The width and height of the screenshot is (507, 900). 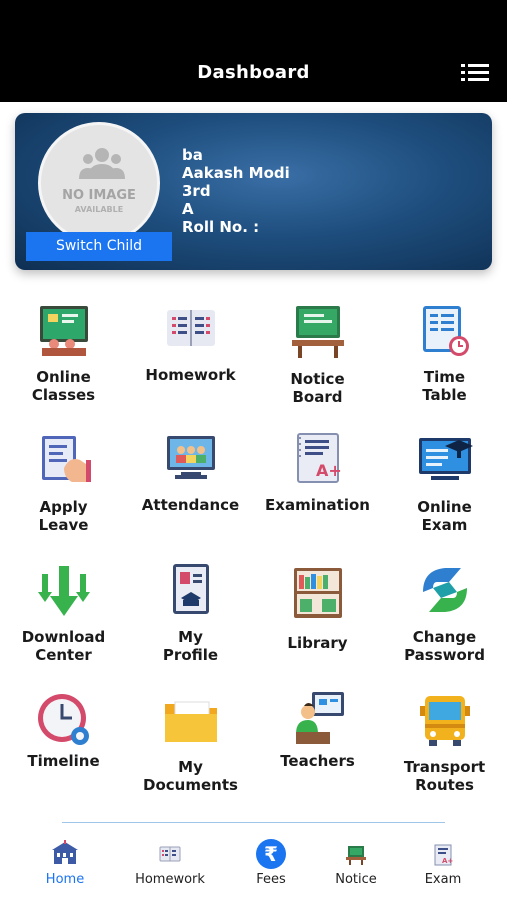 What do you see at coordinates (446, 459) in the screenshot?
I see `online-exam-icon` at bounding box center [446, 459].